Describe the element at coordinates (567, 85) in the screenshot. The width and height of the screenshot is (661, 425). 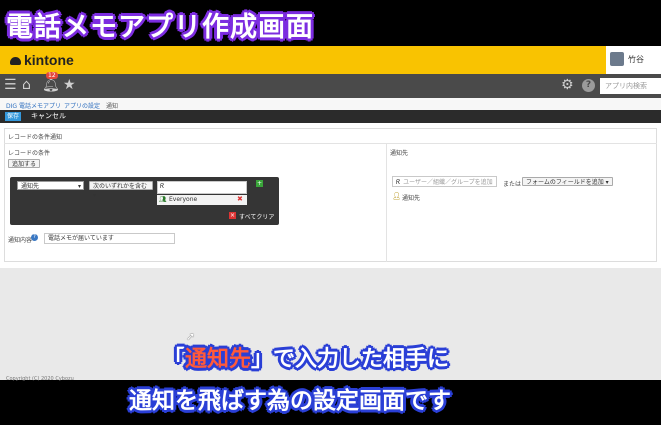
I see `gear-icon: ⚙` at that location.